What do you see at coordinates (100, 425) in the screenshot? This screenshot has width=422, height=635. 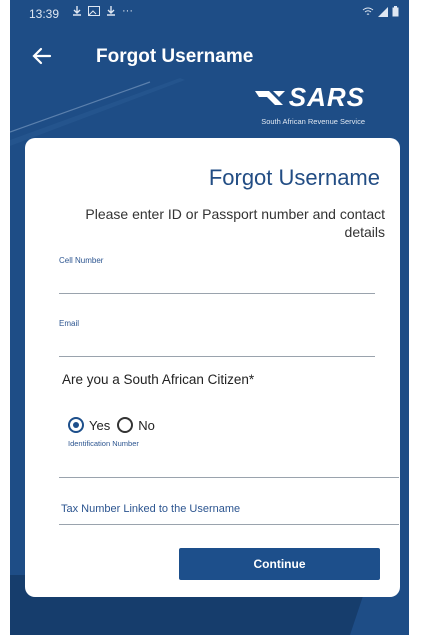 I see `radio-yes-label: Yes` at bounding box center [100, 425].